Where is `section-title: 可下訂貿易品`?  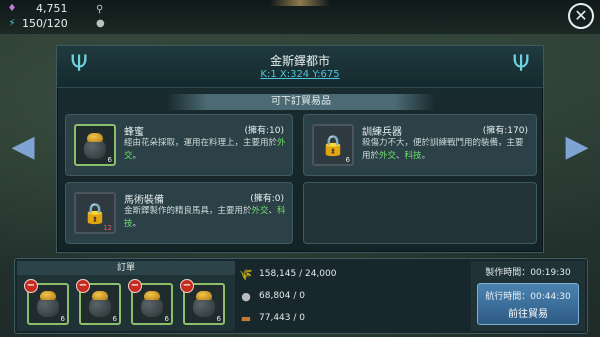 section-title: 可下訂貿易品 is located at coordinates (301, 102).